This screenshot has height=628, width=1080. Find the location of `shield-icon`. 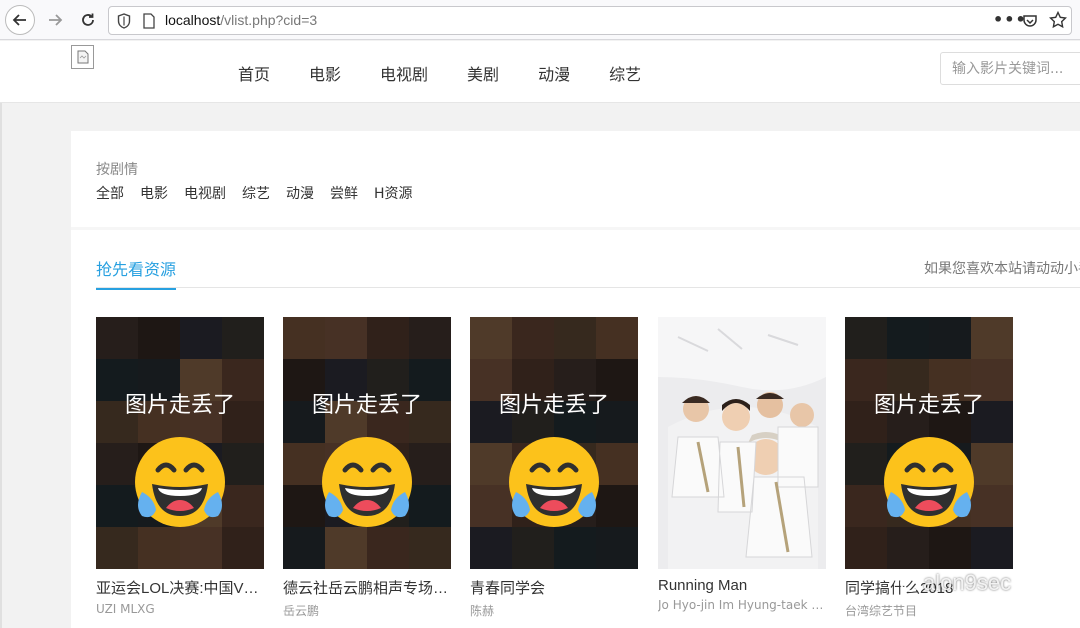

shield-icon is located at coordinates (124, 21).